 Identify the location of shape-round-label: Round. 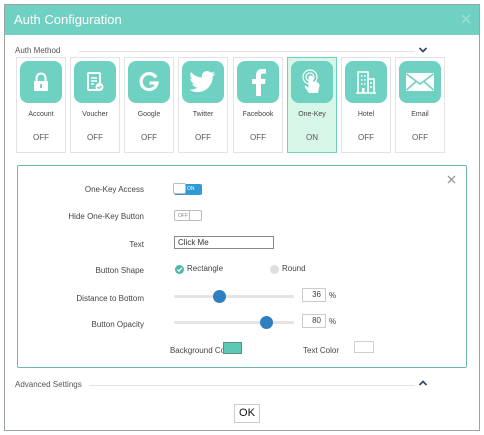
(294, 268).